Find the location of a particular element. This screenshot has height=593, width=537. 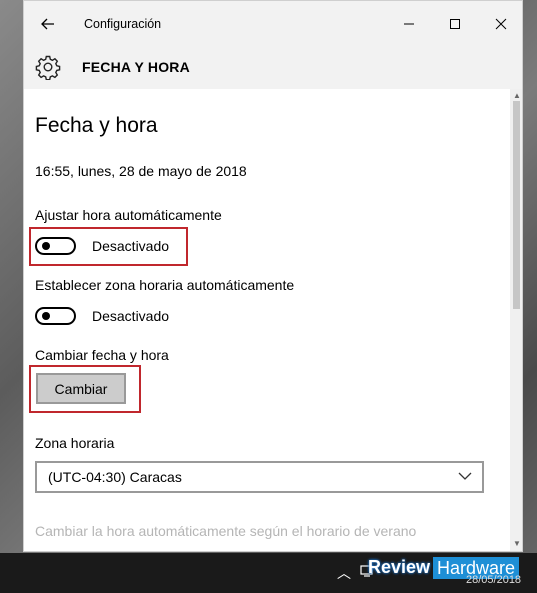

back-arrow-icon is located at coordinates (47, 24).